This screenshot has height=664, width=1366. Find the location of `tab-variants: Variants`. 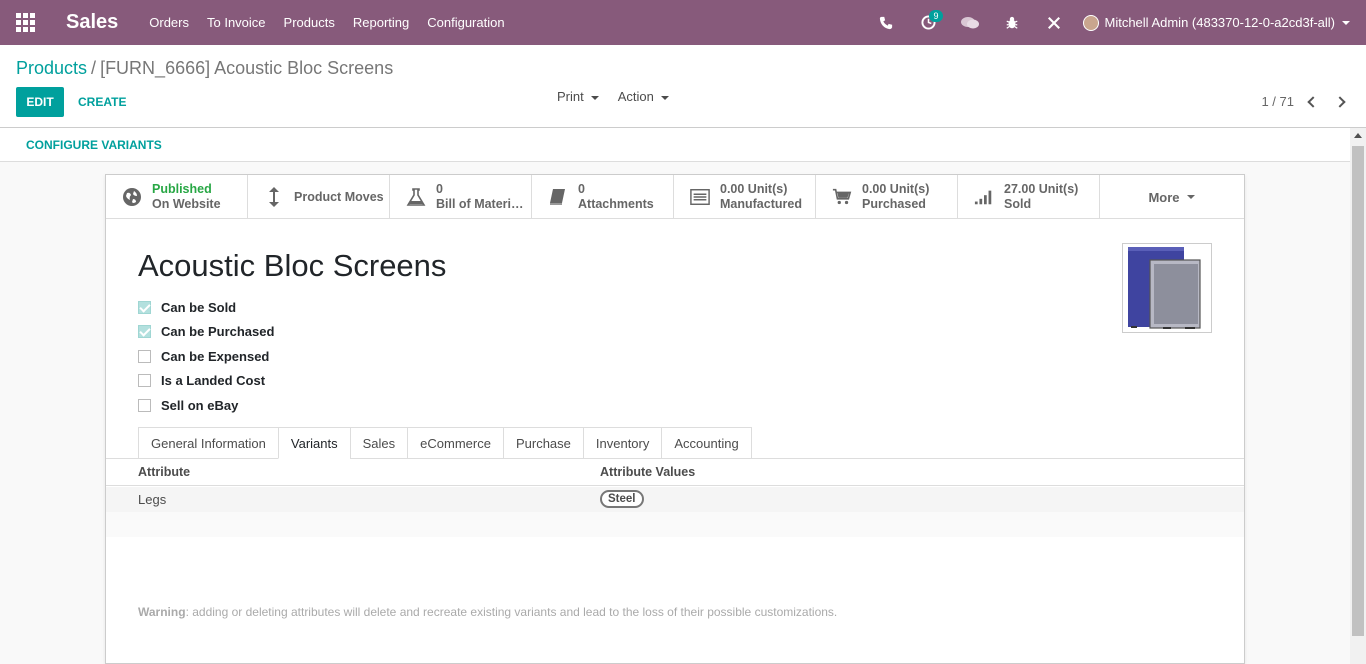

tab-variants: Variants is located at coordinates (313, 443).